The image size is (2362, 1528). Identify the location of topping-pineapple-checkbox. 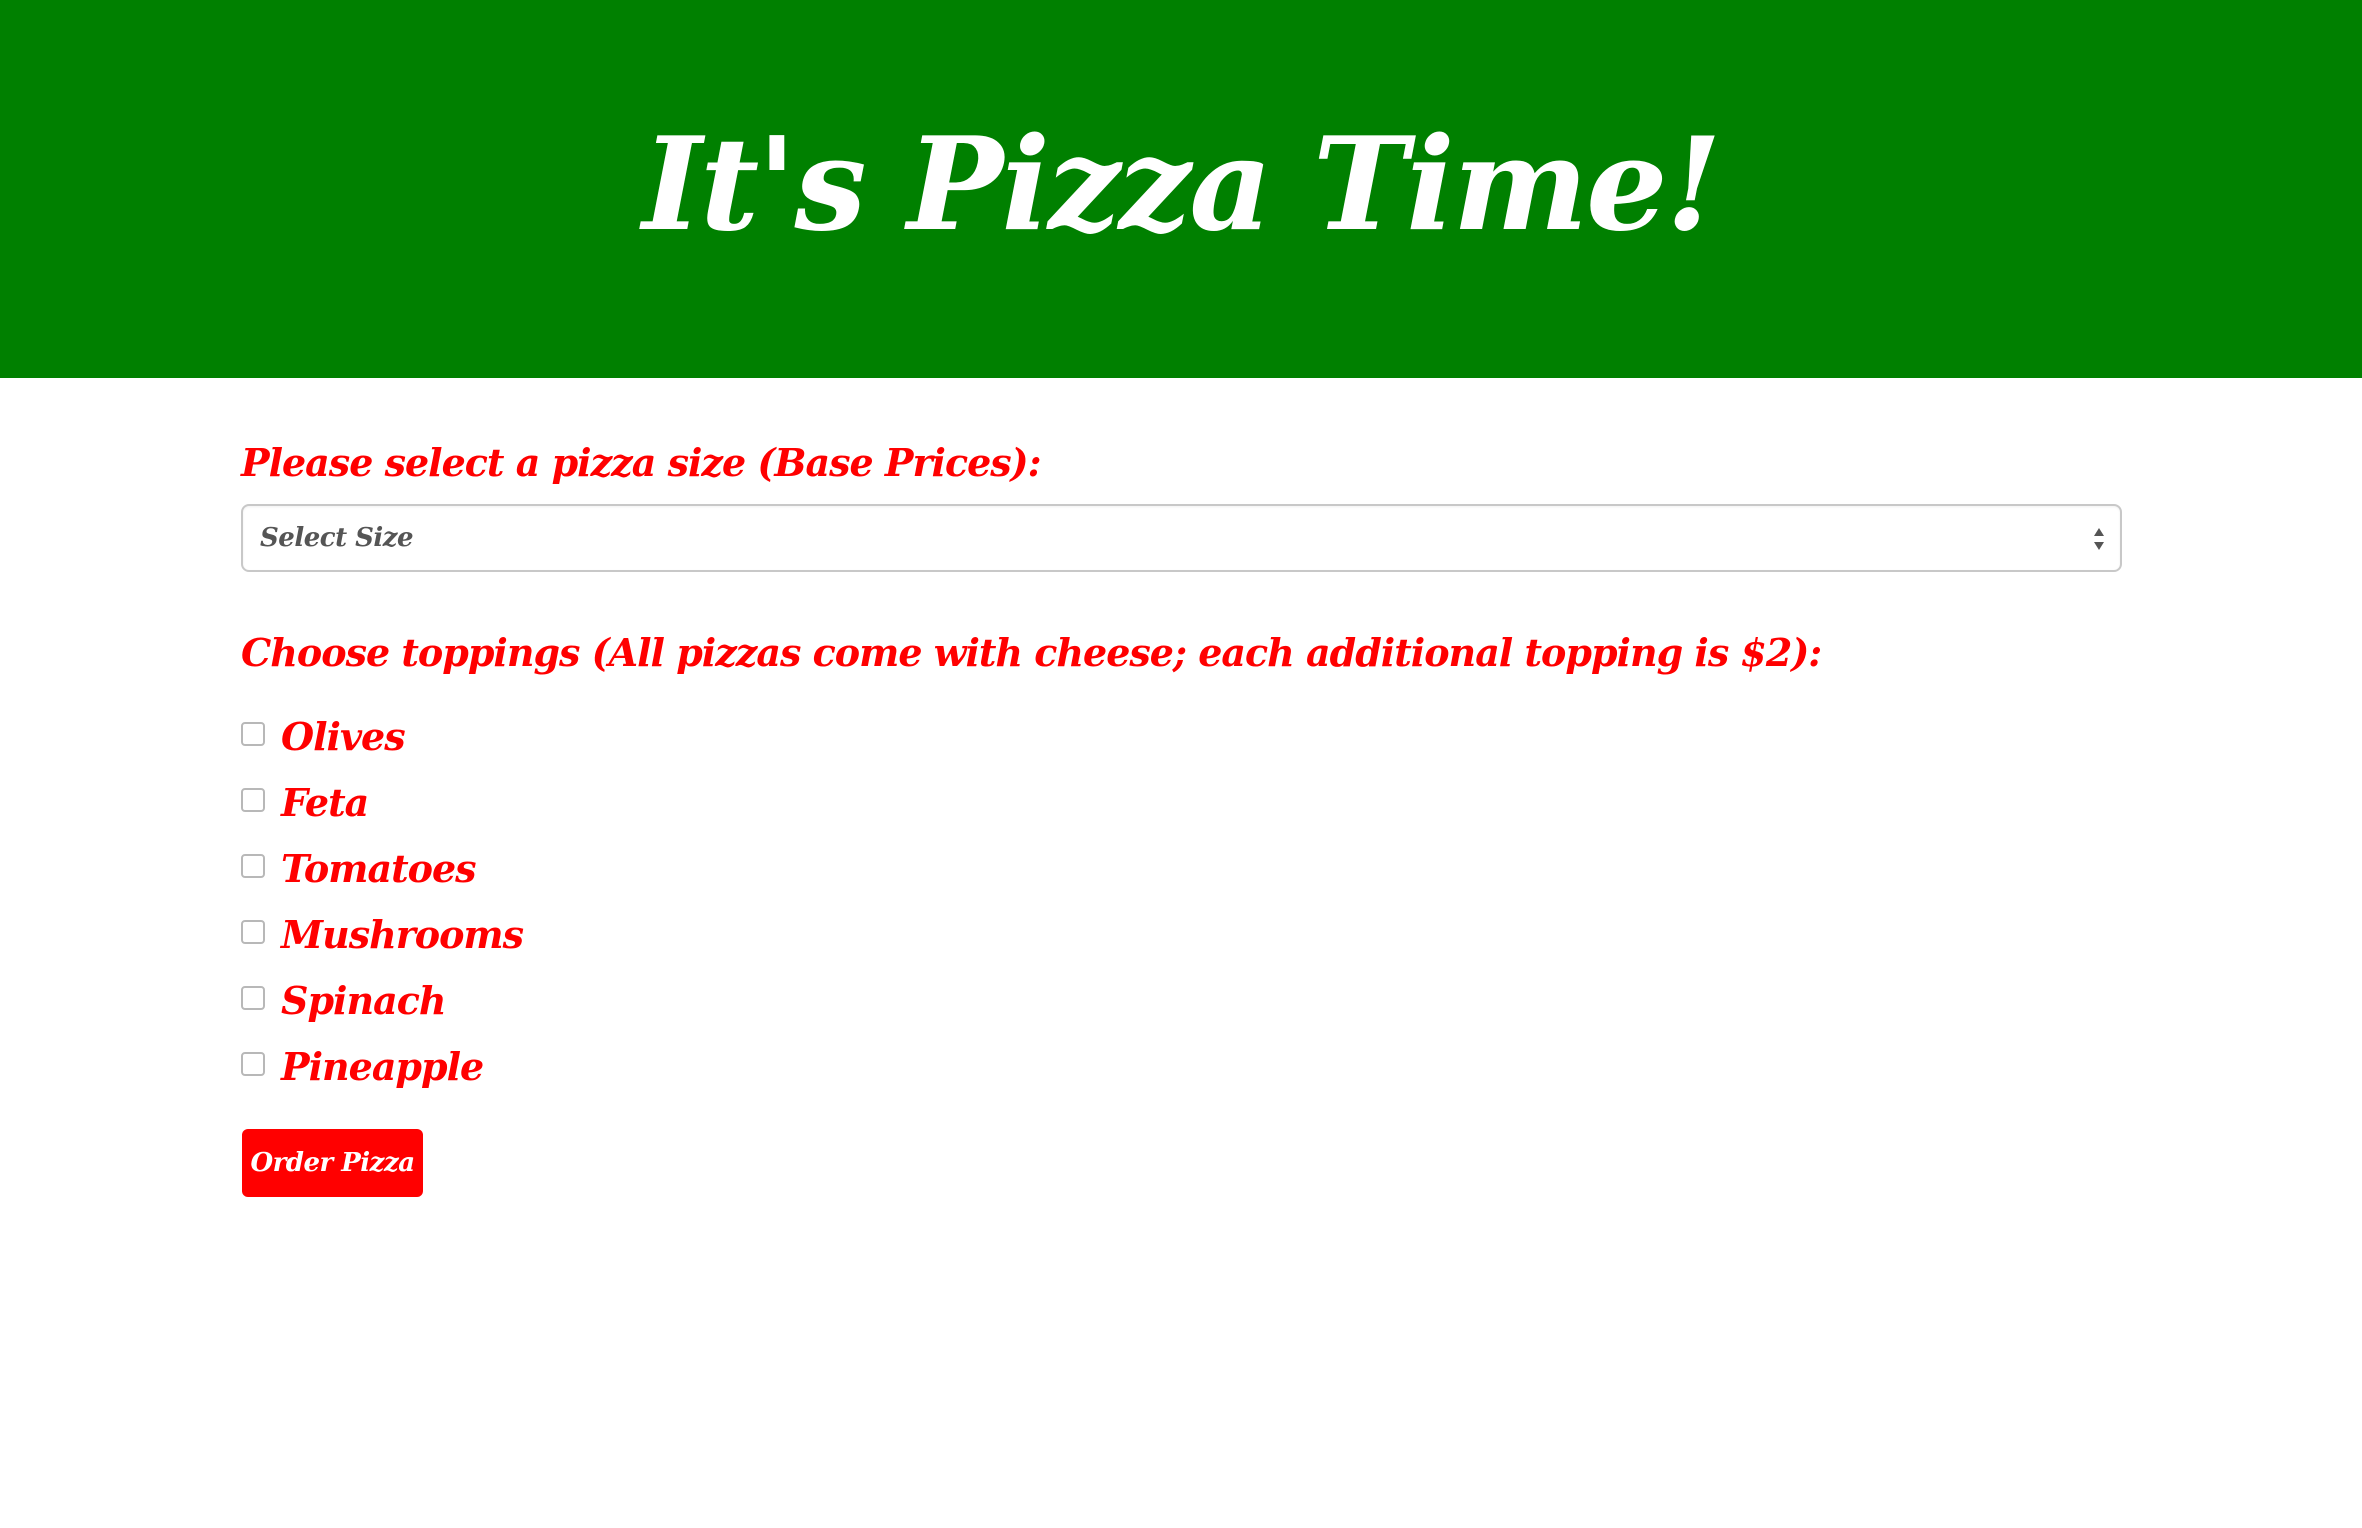
(253, 1064).